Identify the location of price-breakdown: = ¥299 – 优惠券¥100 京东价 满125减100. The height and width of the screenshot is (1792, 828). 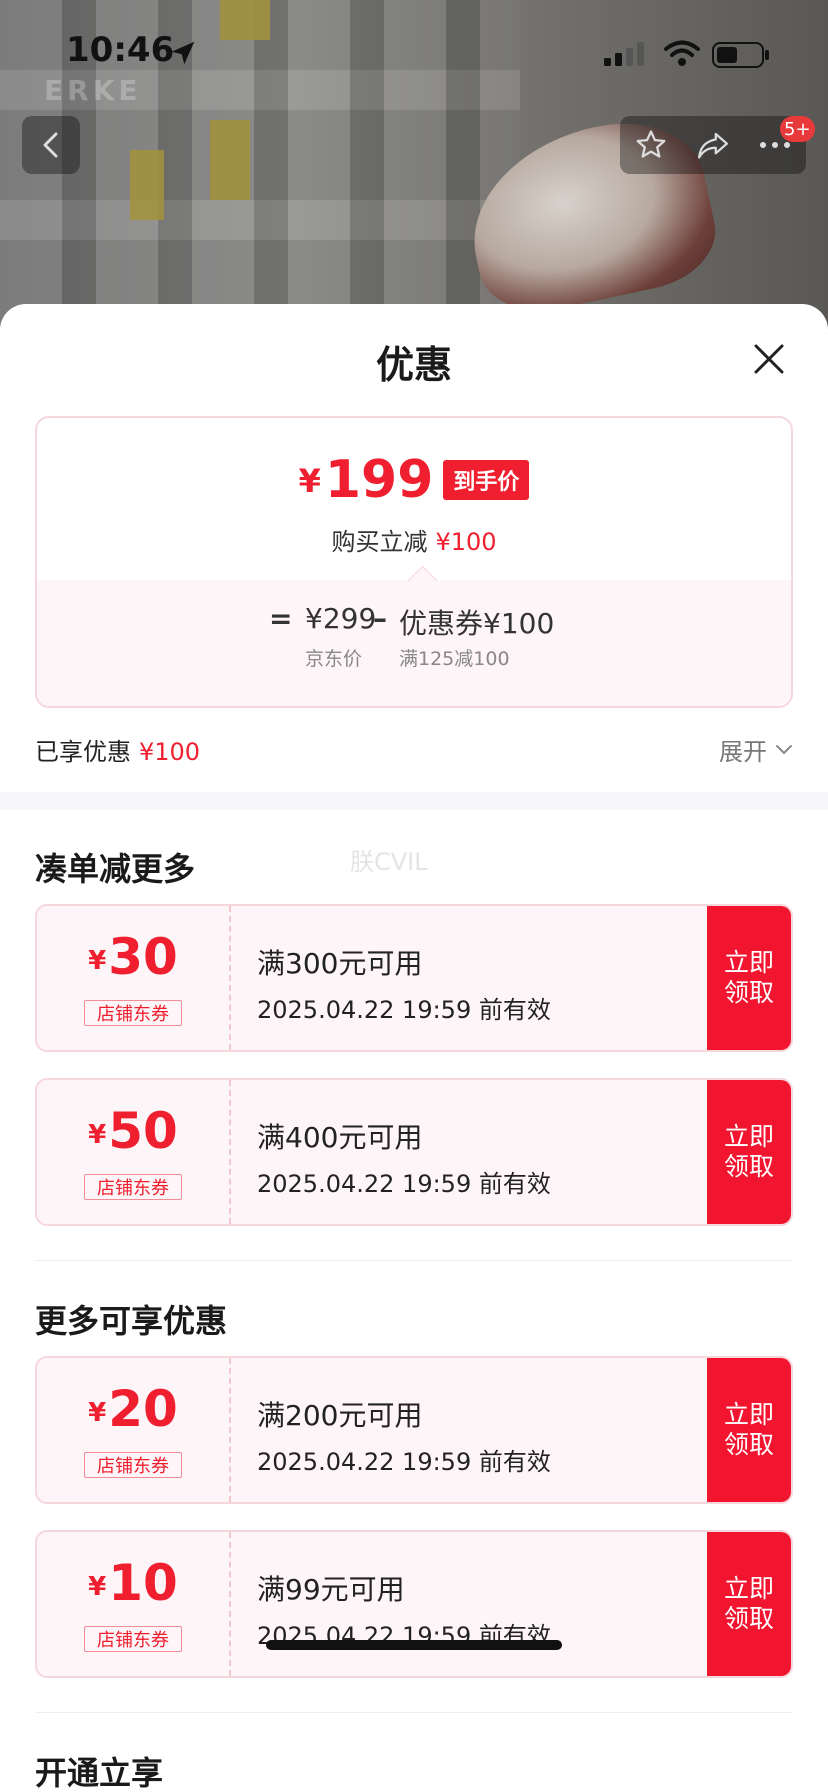
(414, 643).